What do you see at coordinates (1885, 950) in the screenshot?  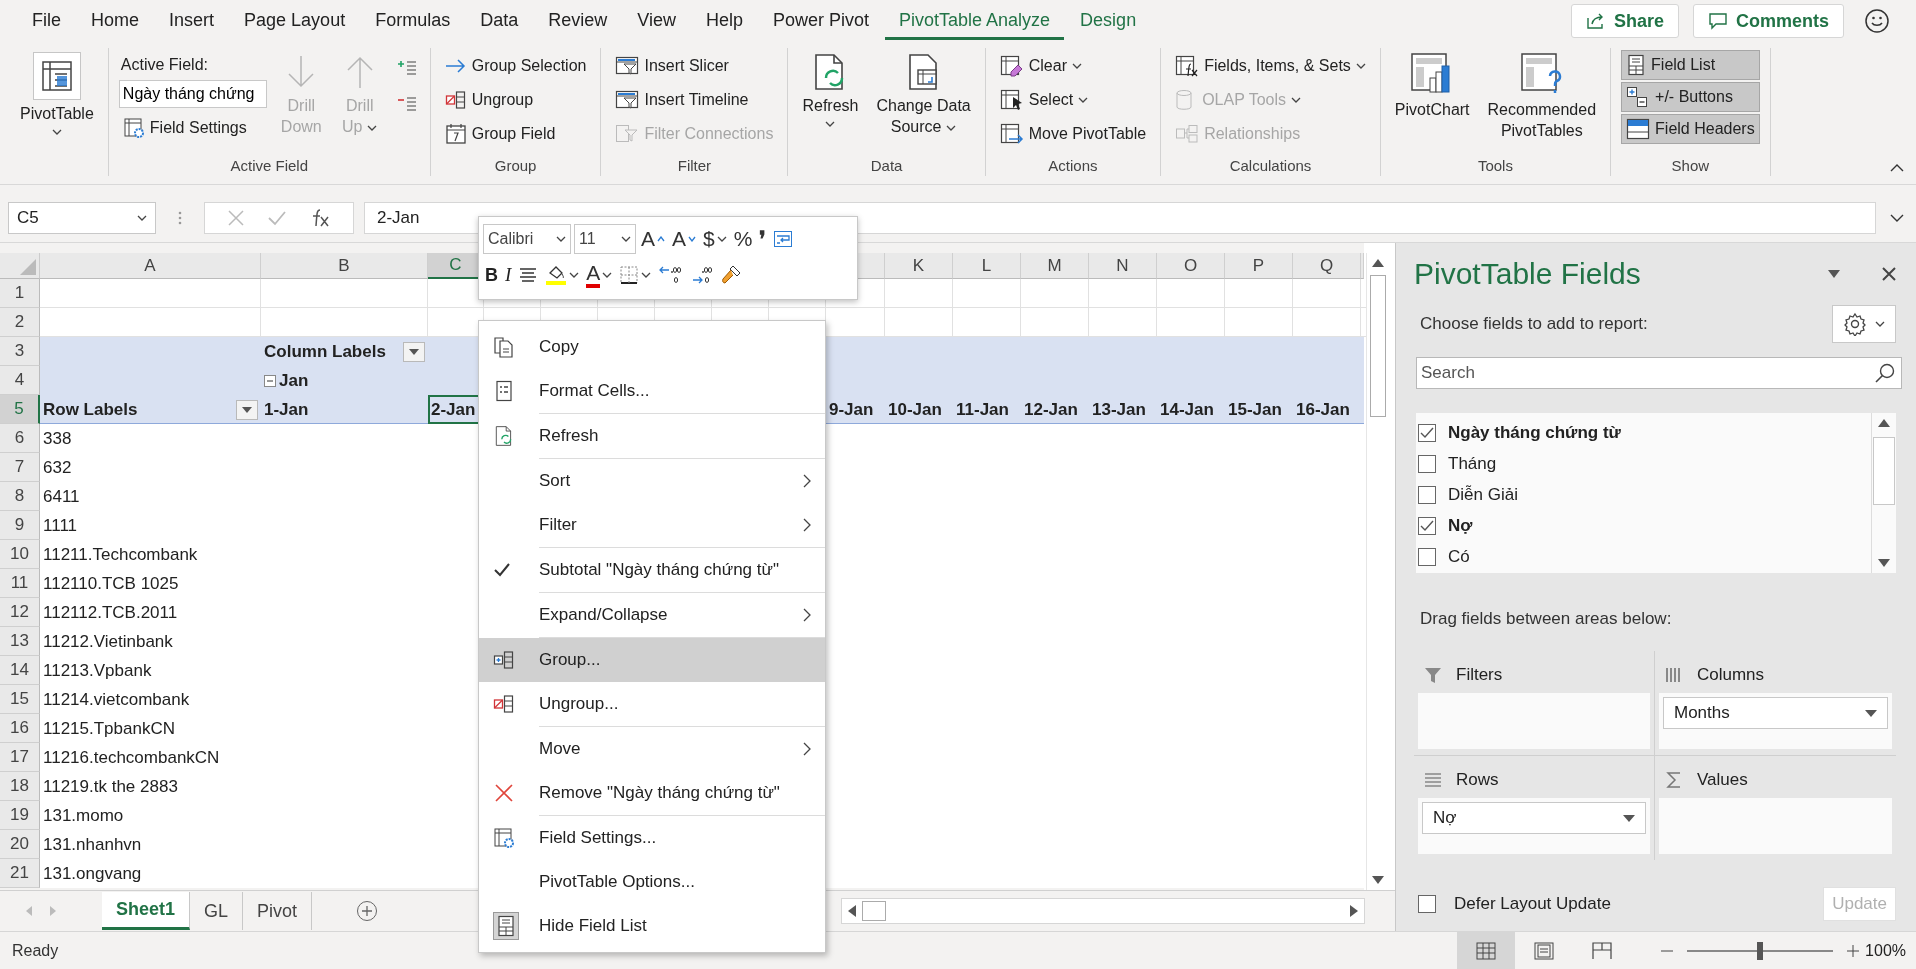 I see `zoom-level: 100%` at bounding box center [1885, 950].